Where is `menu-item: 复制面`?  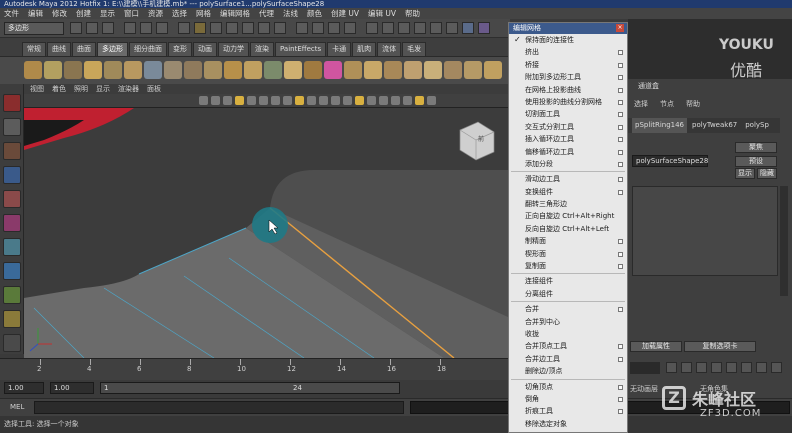
menu-item: 复制面 is located at coordinates (568, 266).